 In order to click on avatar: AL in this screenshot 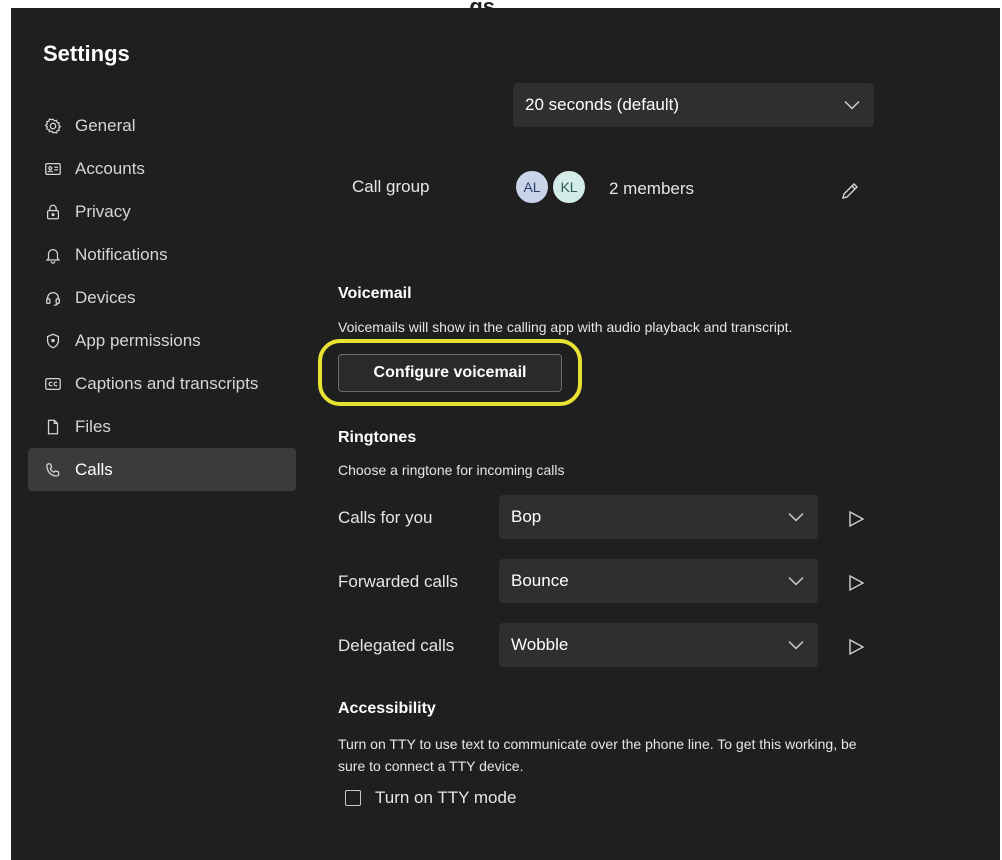, I will do `click(532, 187)`.